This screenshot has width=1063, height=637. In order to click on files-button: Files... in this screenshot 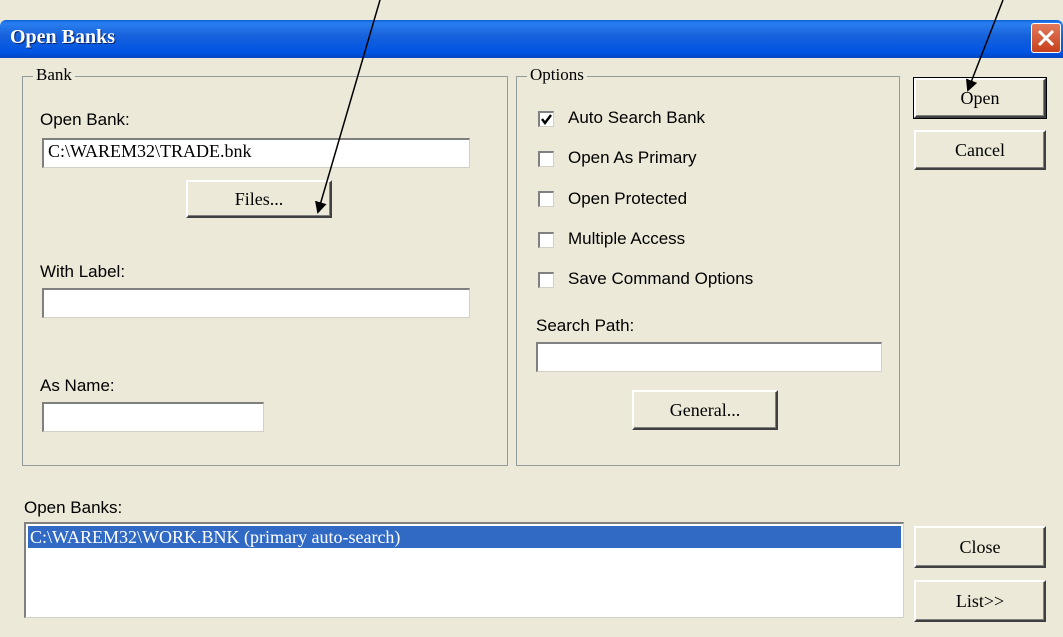, I will do `click(259, 199)`.